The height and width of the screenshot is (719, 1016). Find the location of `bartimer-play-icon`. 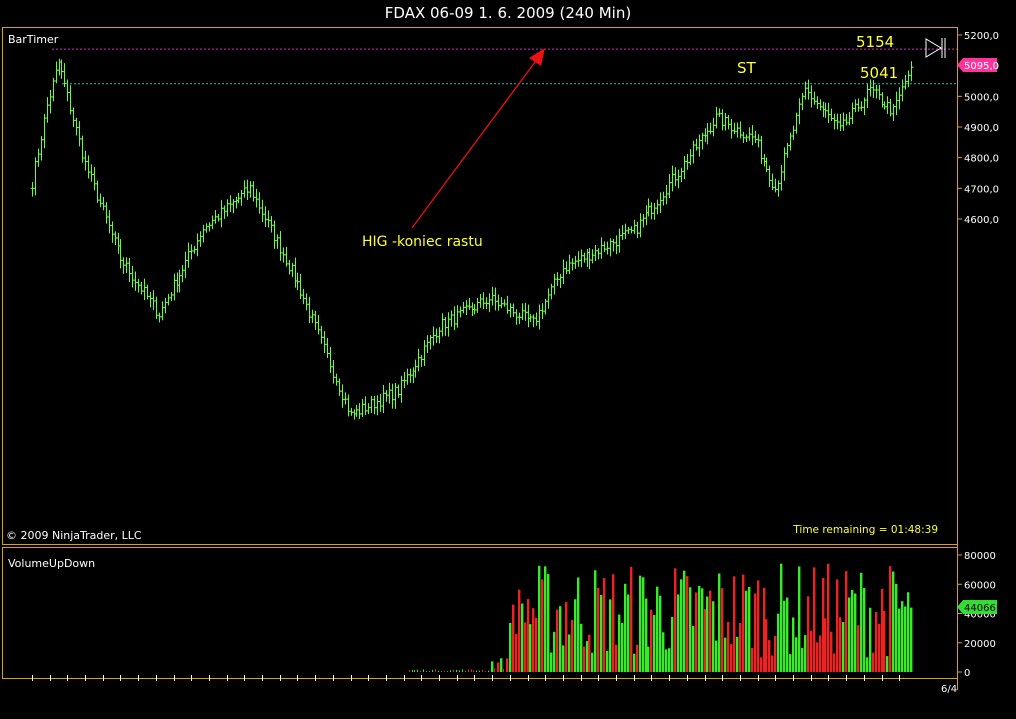

bartimer-play-icon is located at coordinates (935, 48).